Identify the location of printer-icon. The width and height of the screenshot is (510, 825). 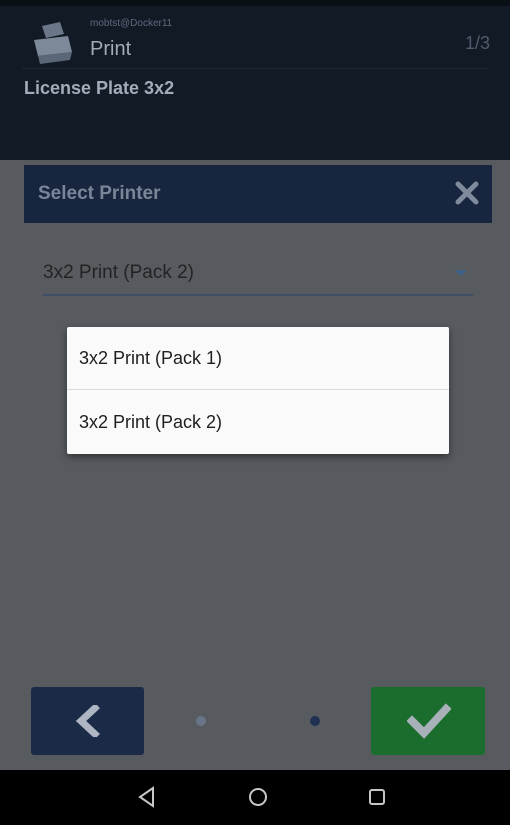
(53, 43).